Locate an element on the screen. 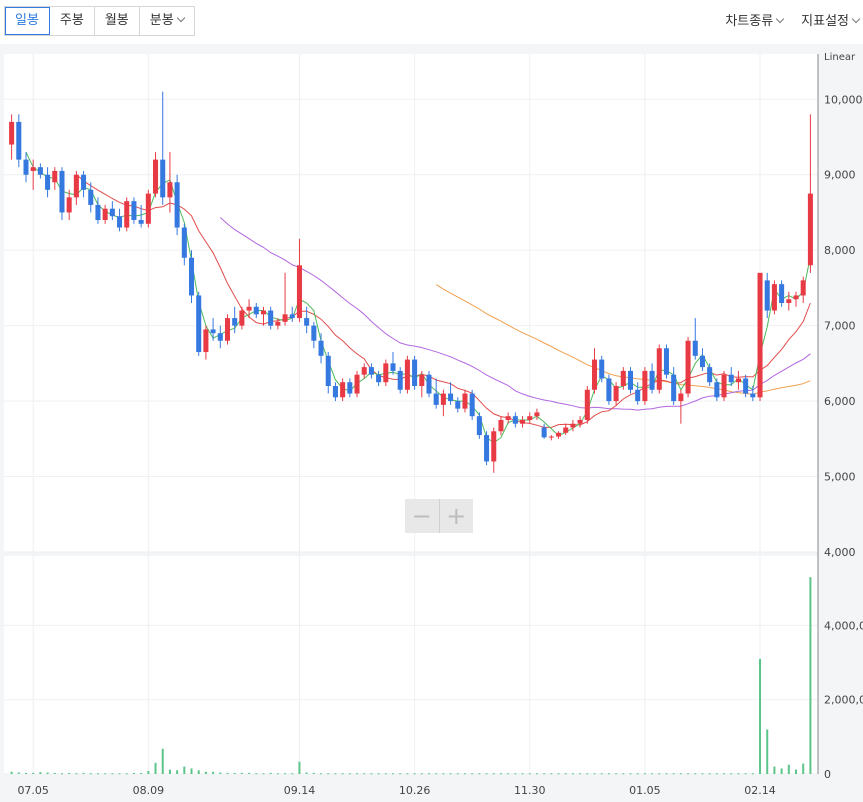  x-tick-label: 02.14 is located at coordinates (760, 790).